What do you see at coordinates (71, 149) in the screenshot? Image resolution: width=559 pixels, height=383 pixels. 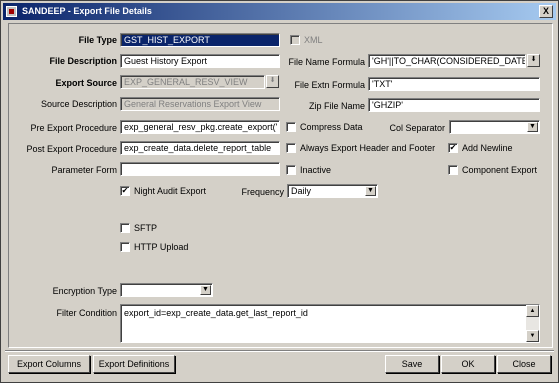 I see `post-export-procedure-label: Post Export Procedure` at bounding box center [71, 149].